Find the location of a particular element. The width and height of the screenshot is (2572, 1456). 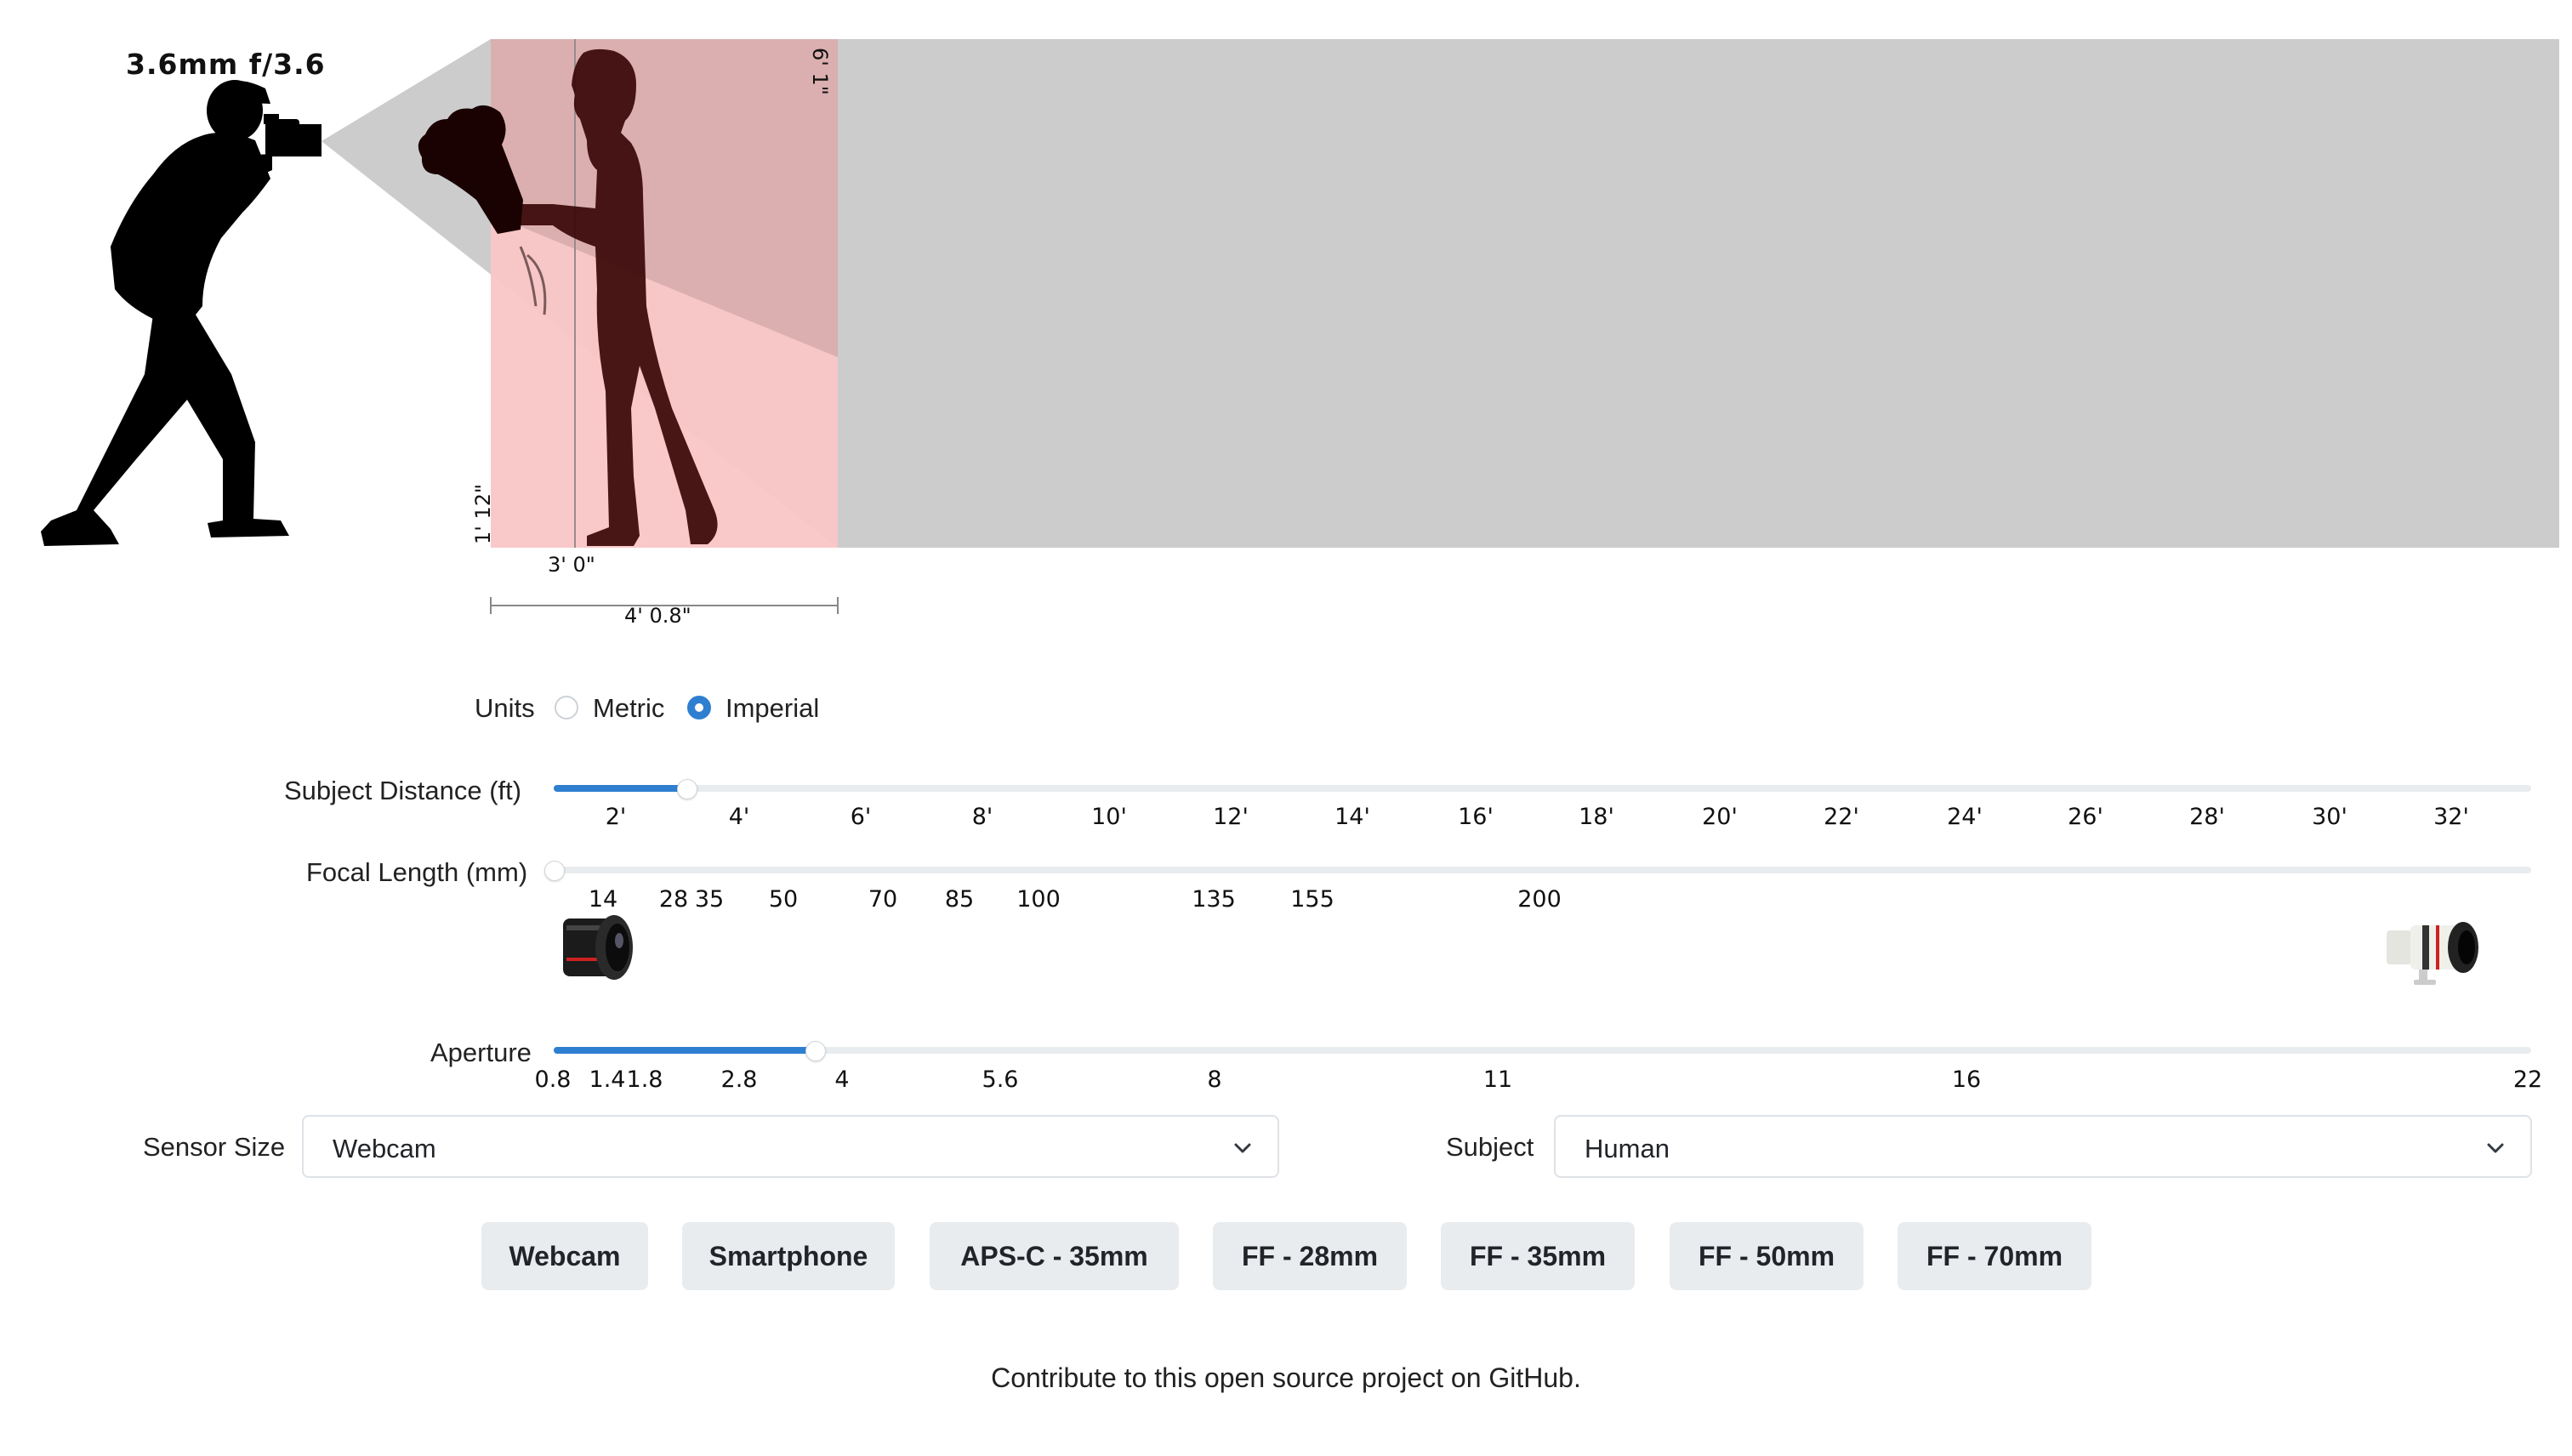

focal-length-track is located at coordinates (1543, 870).